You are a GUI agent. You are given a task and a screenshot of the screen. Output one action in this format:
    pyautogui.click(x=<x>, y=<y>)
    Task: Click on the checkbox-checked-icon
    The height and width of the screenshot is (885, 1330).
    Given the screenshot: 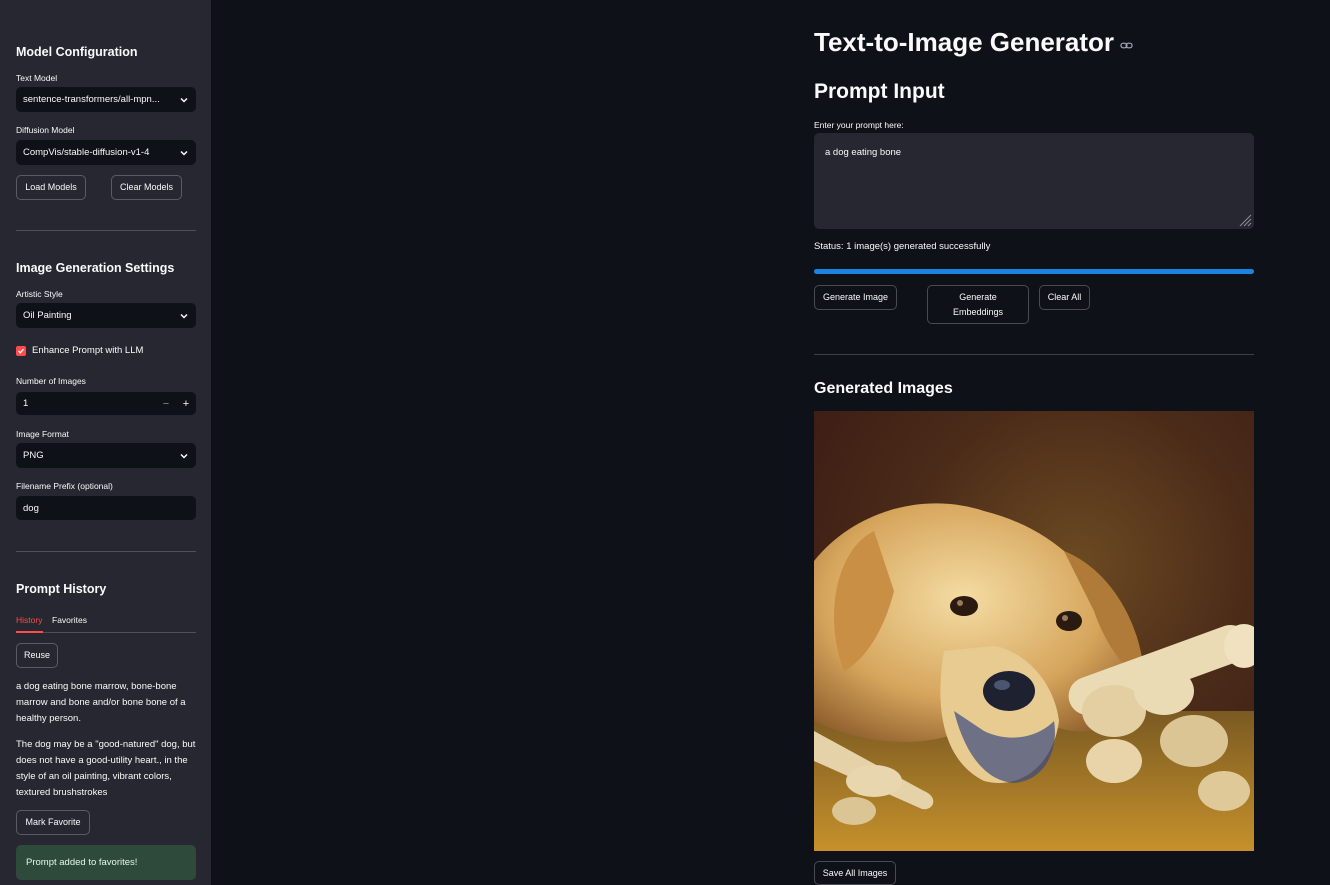 What is the action you would take?
    pyautogui.click(x=21, y=350)
    